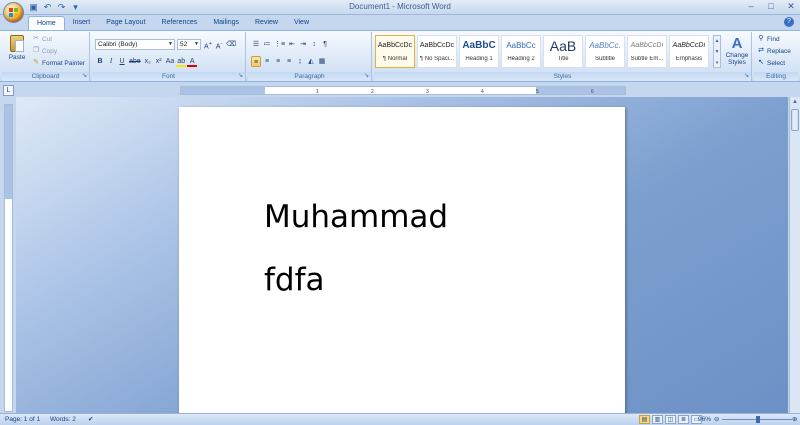 The width and height of the screenshot is (800, 425). I want to click on style-name: Heading 1, so click(479, 59).